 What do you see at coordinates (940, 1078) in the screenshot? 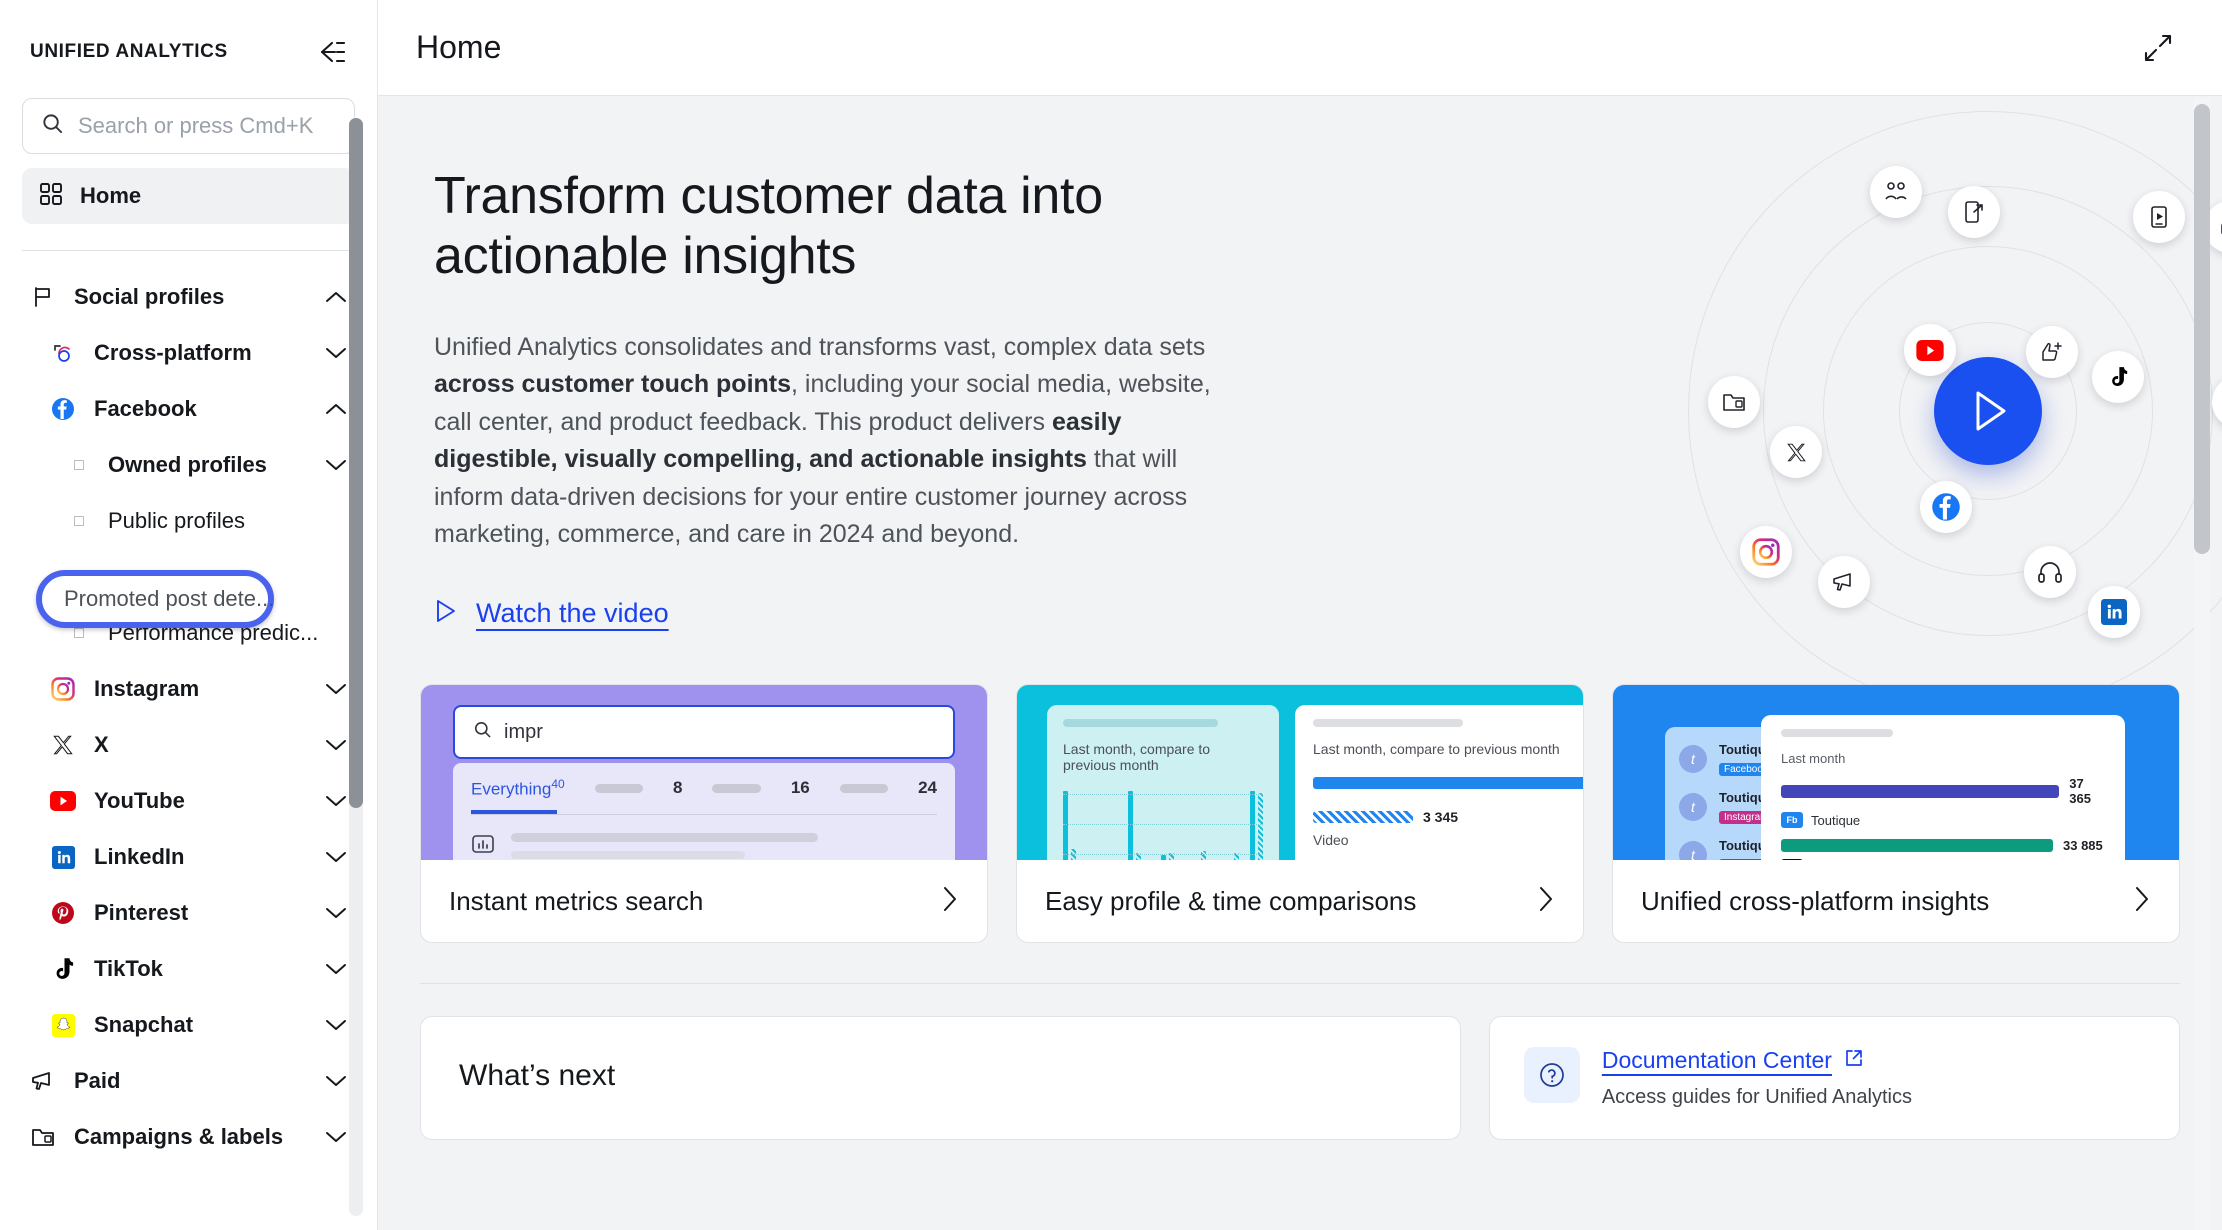
I see `whats-next-card: What’s next` at bounding box center [940, 1078].